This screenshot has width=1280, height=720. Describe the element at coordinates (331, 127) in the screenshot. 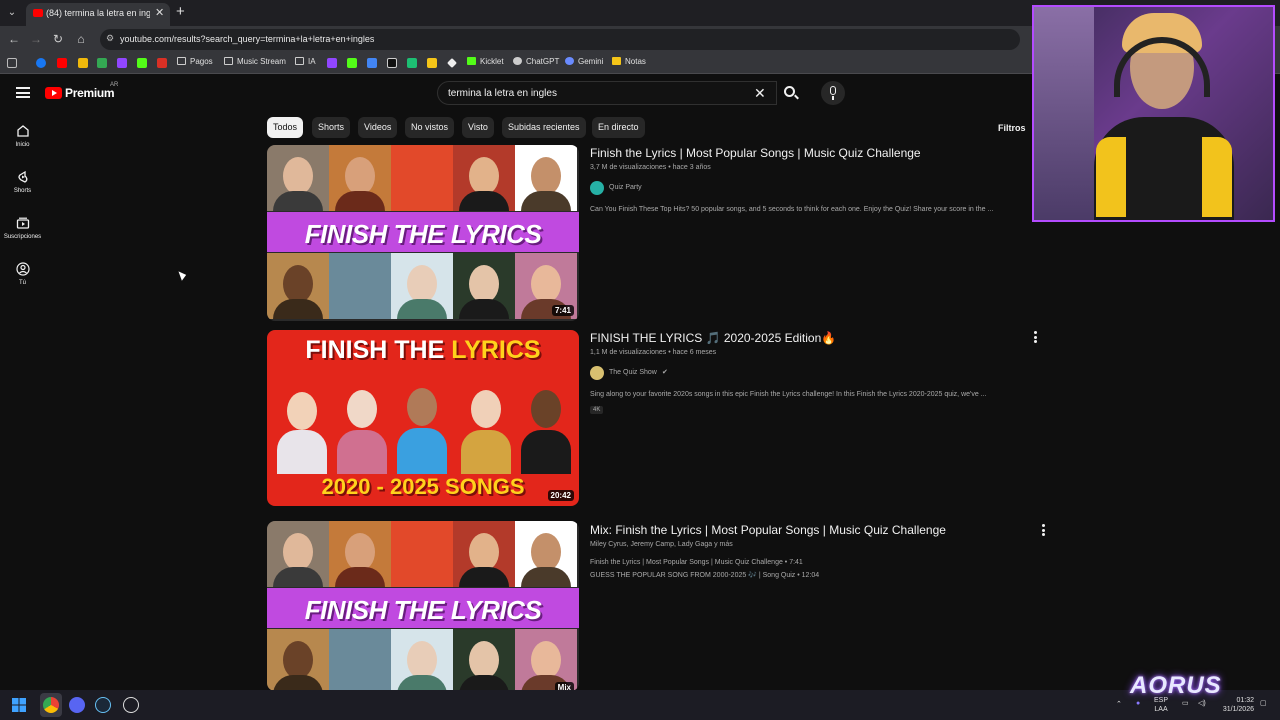

I see `chip-shorts: Shorts` at that location.